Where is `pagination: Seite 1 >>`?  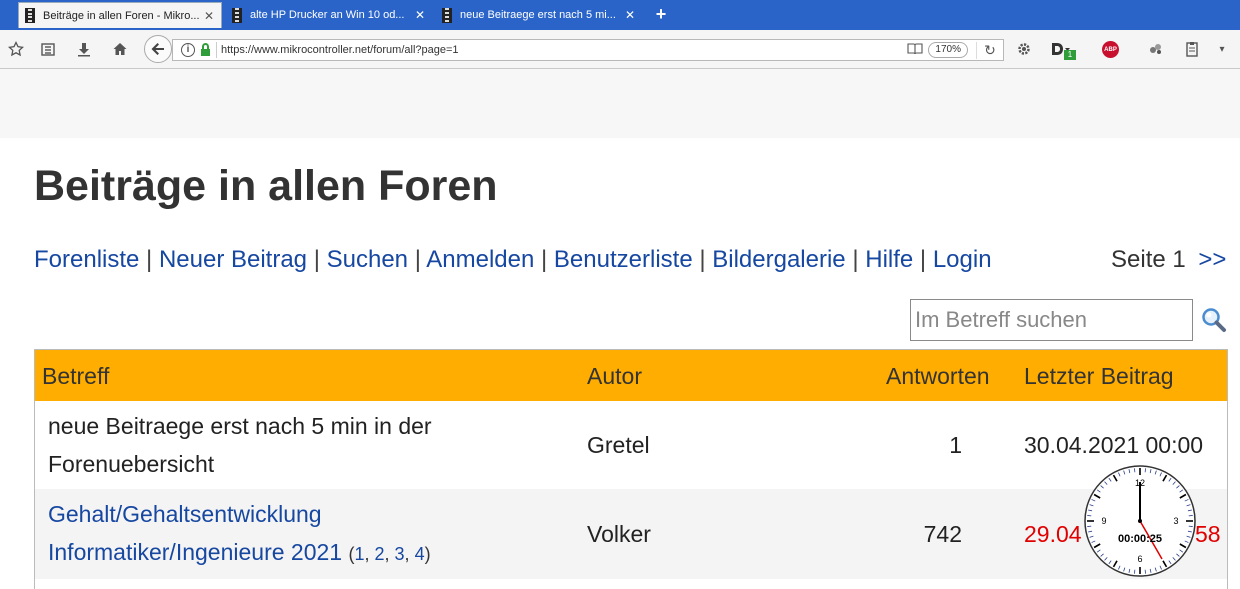
pagination: Seite 1 >> is located at coordinates (1168, 260).